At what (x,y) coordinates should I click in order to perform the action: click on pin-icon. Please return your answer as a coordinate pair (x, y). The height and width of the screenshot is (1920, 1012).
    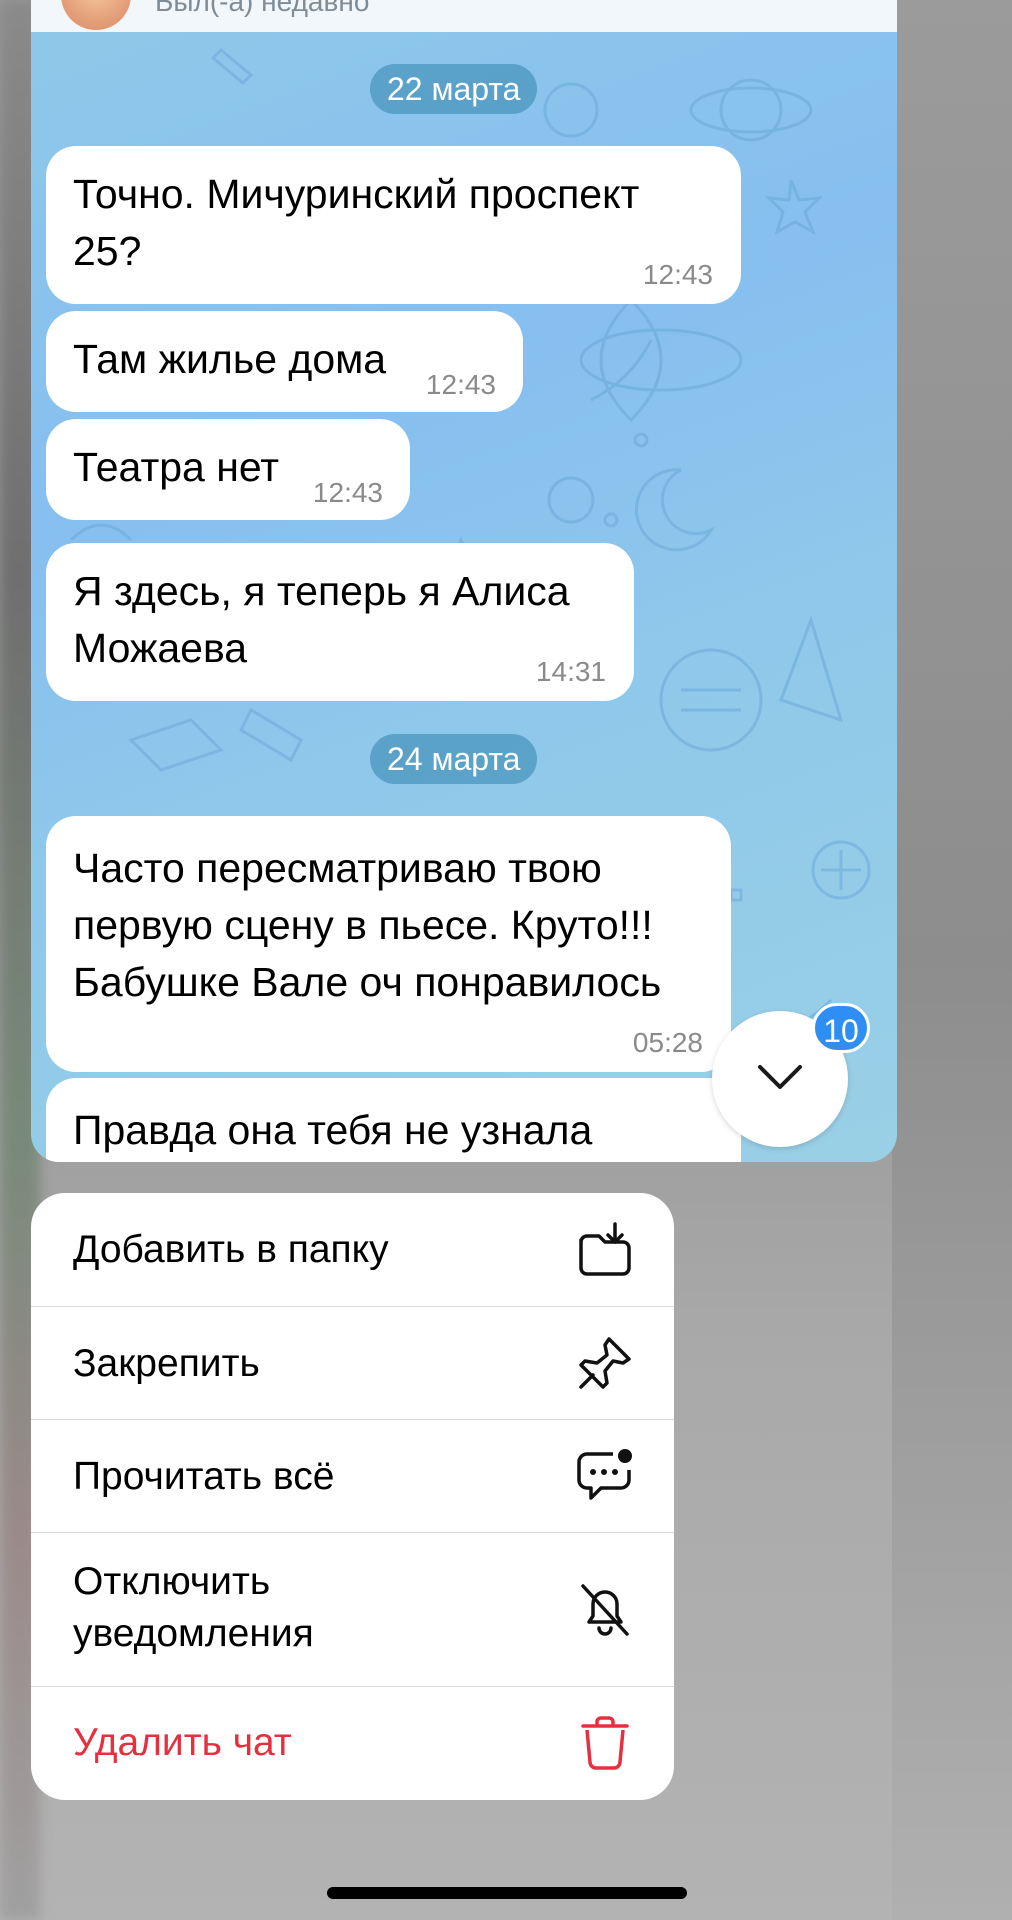
    Looking at the image, I should click on (605, 1363).